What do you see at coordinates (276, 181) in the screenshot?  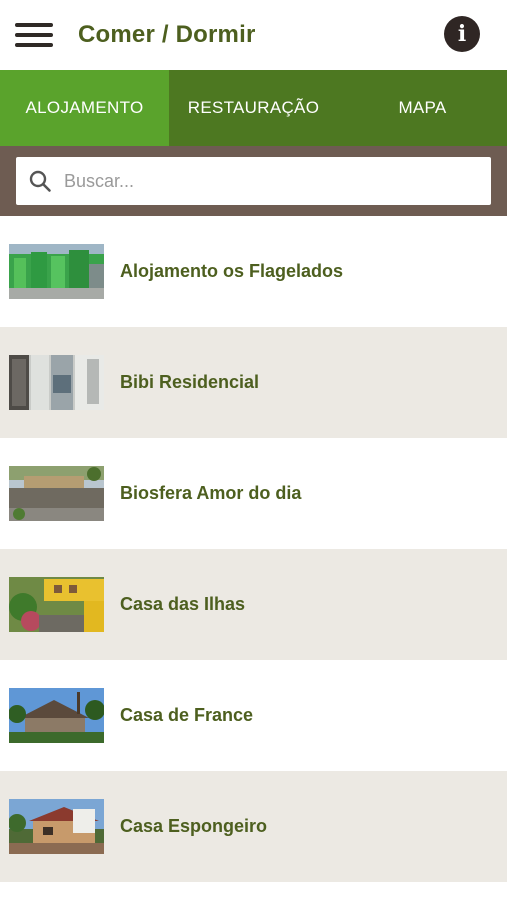 I see `search-input` at bounding box center [276, 181].